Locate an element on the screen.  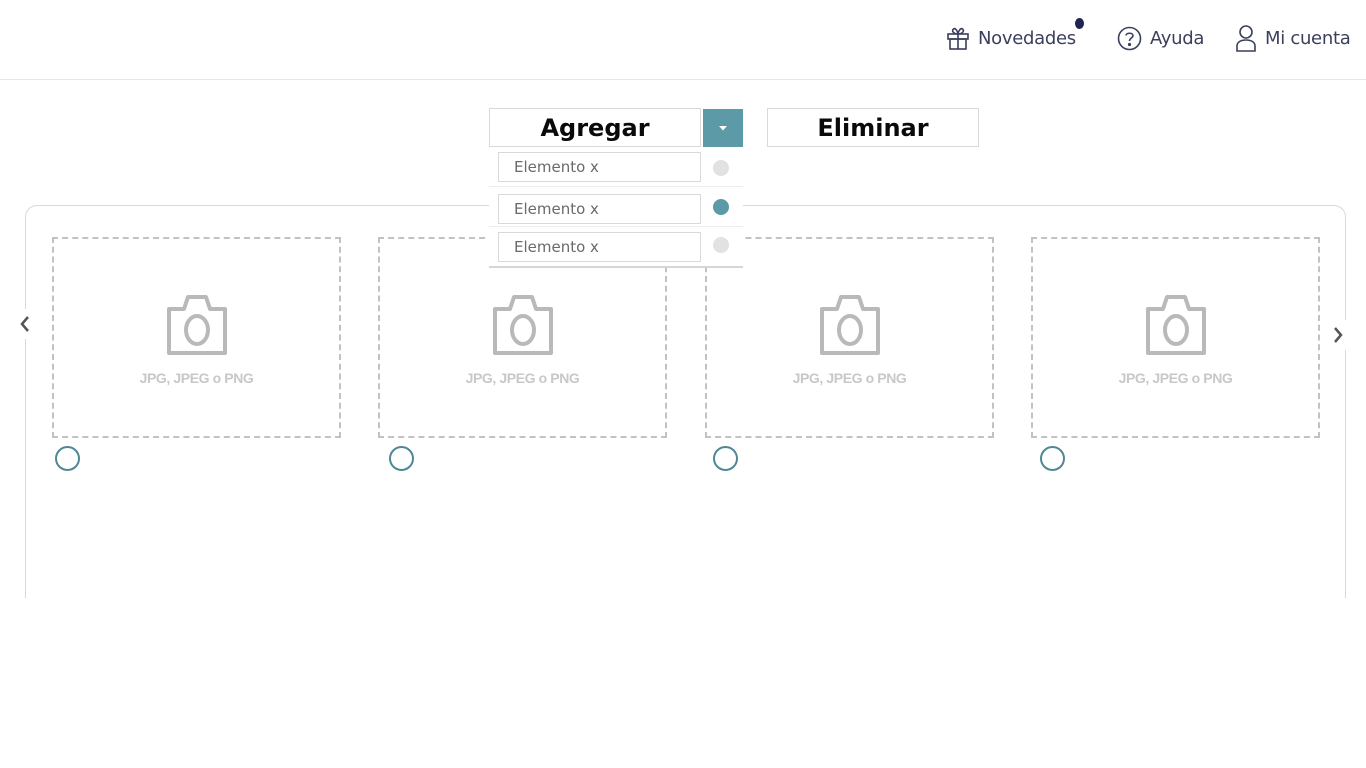
nav-mi-cuenta: Mi cuenta is located at coordinates (1293, 38).